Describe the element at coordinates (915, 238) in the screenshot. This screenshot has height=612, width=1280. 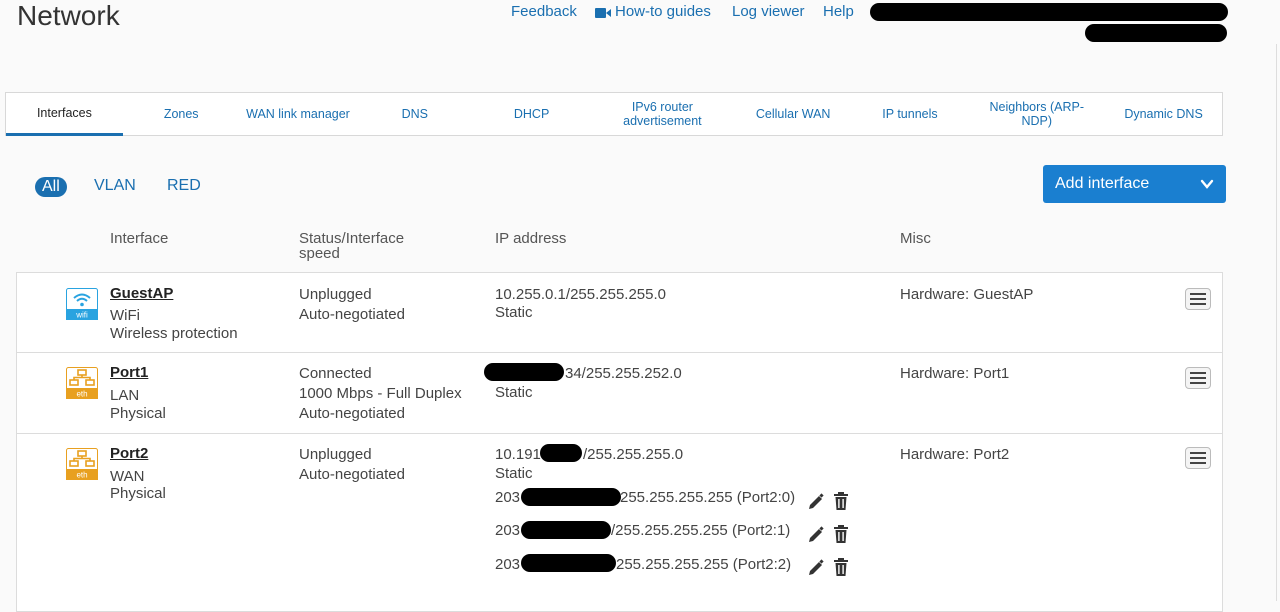
I see `column-header-misc: Misc` at that location.